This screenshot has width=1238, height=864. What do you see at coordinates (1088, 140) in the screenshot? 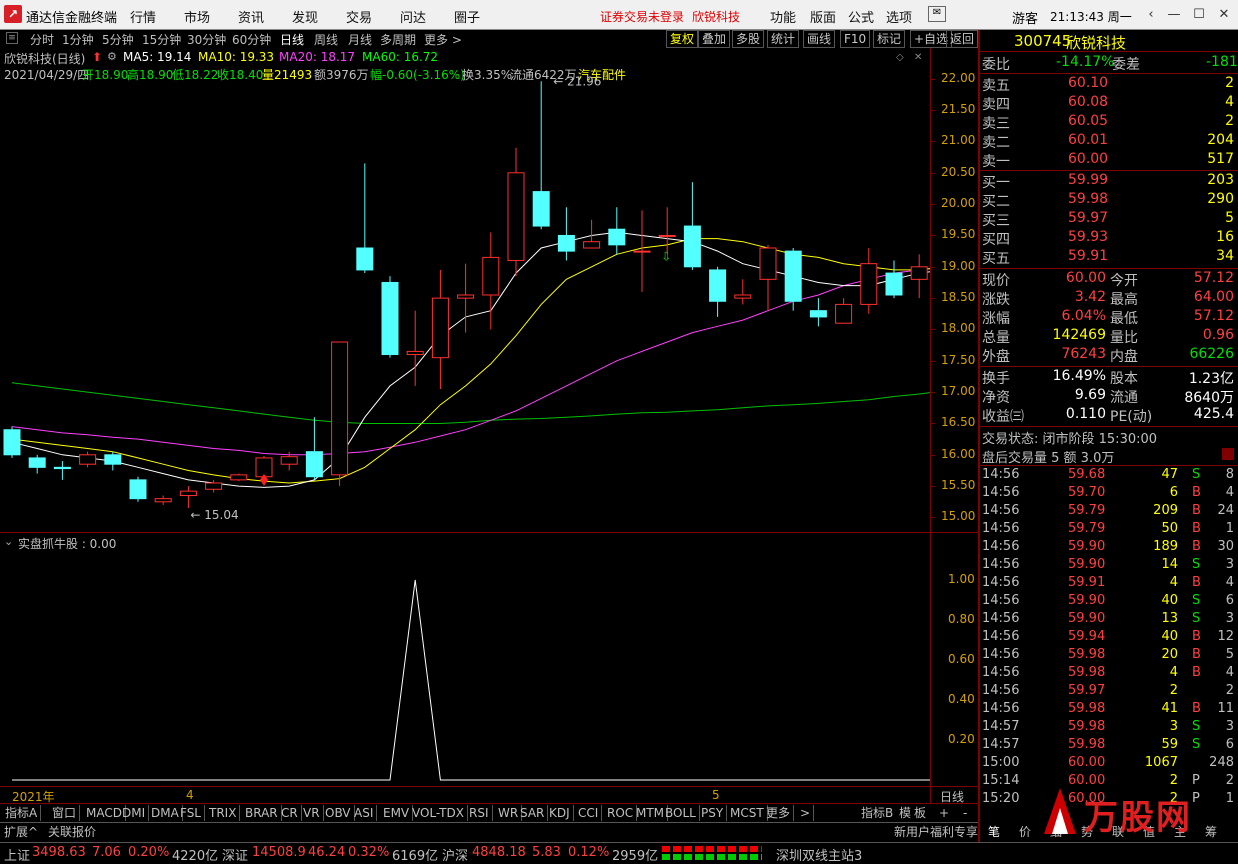
I see `sell-price: 60.01` at bounding box center [1088, 140].